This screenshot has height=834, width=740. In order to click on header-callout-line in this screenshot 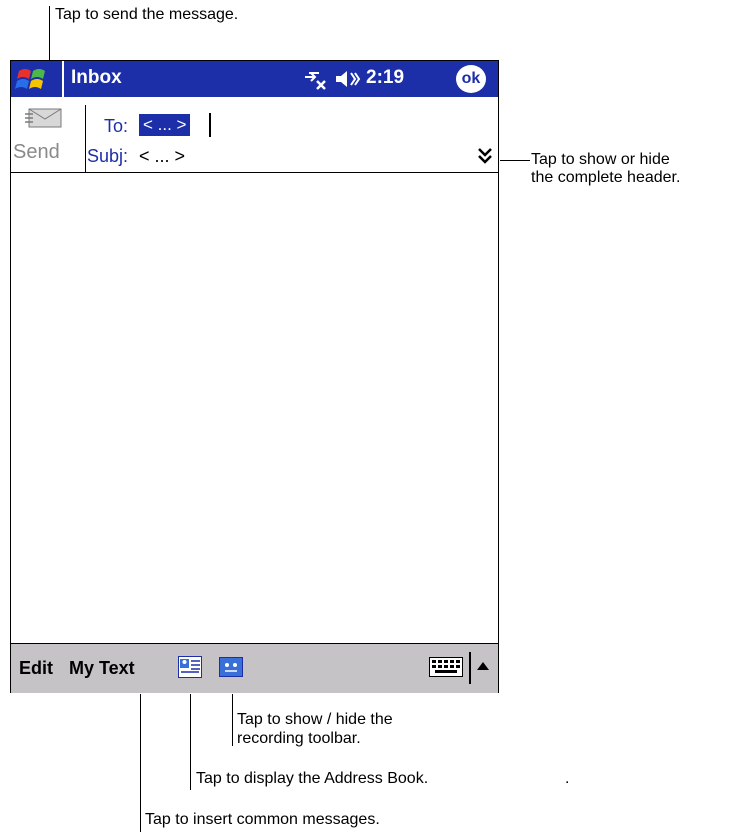, I will do `click(515, 160)`.